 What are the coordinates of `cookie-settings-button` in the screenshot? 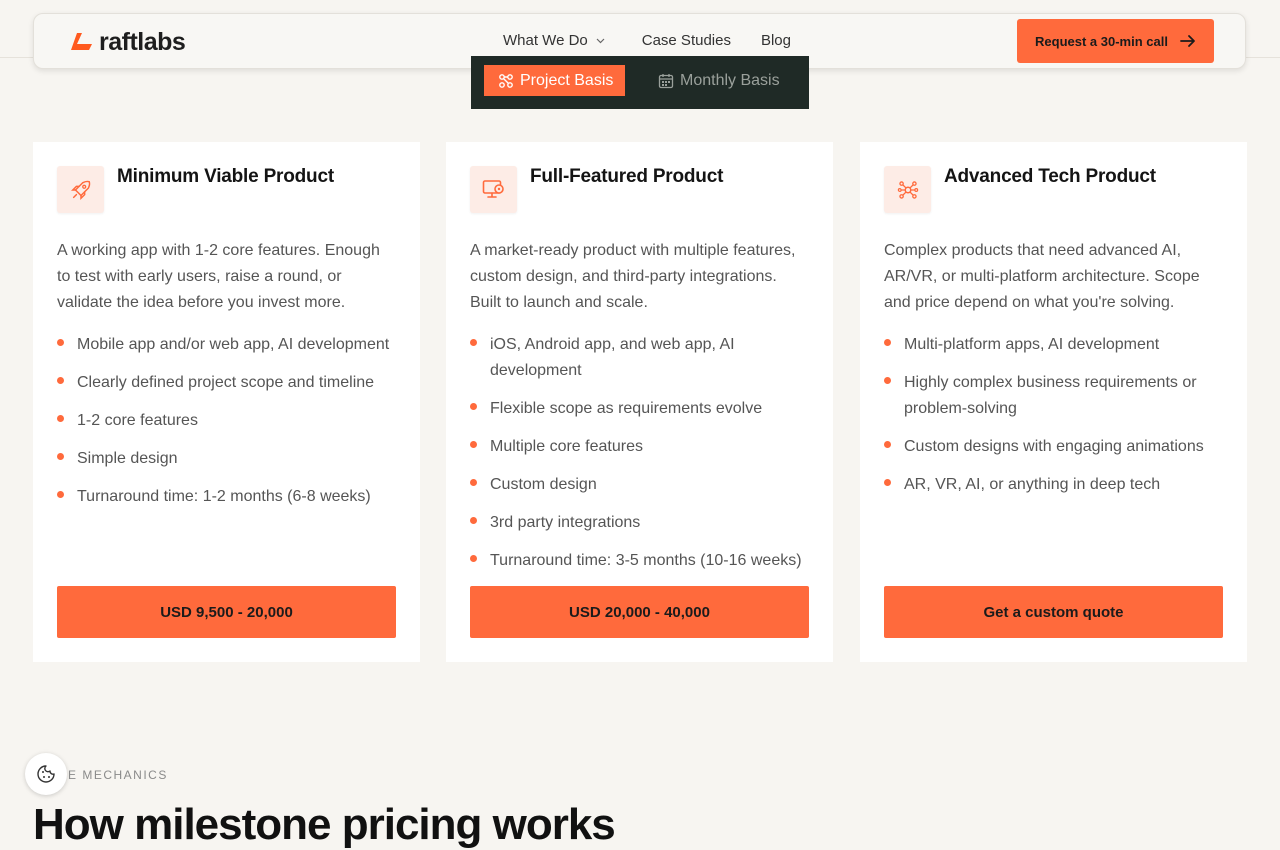 It's located at (46, 774).